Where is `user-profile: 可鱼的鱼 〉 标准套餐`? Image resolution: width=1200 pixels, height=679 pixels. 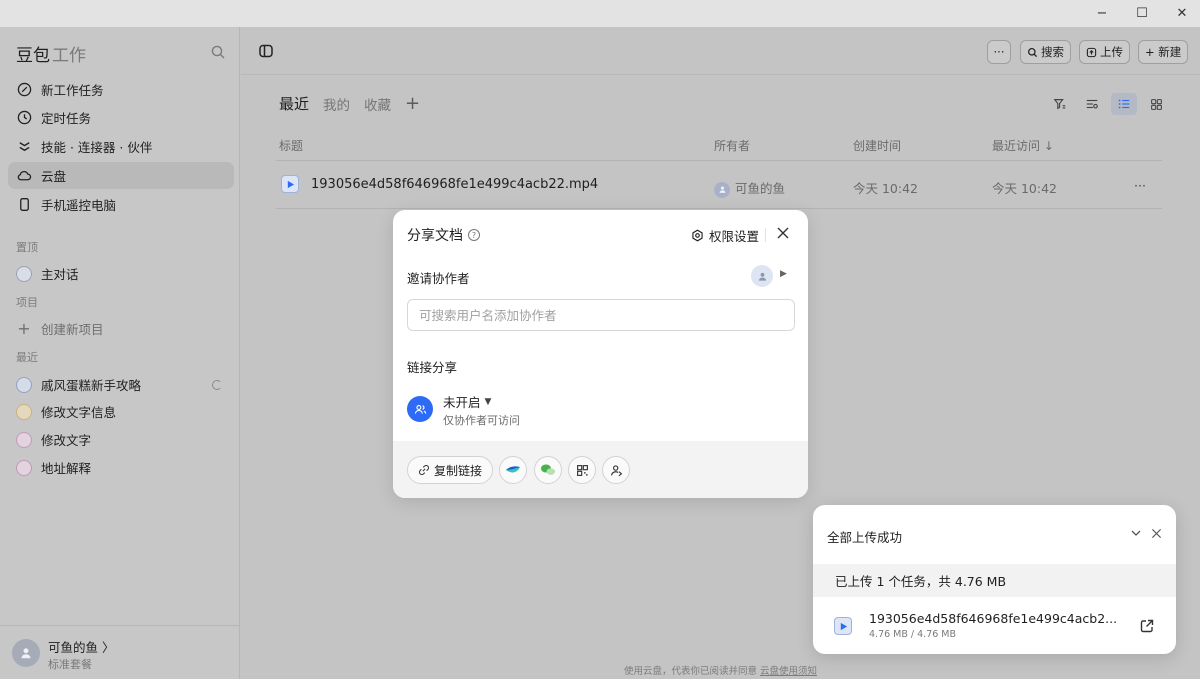 user-profile: 可鱼的鱼 〉 标准套餐 is located at coordinates (120, 652).